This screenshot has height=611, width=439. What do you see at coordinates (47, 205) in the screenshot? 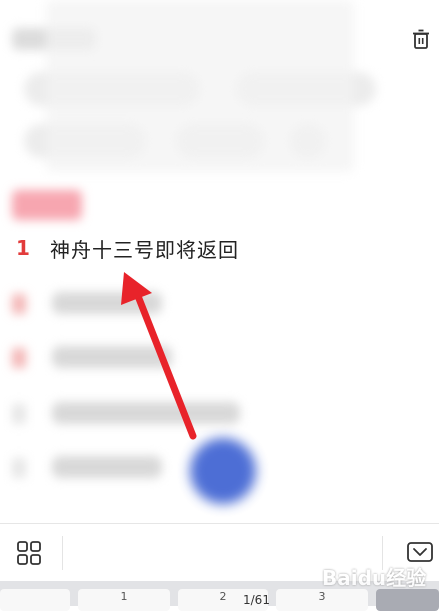
I see `hot-list-tag` at bounding box center [47, 205].